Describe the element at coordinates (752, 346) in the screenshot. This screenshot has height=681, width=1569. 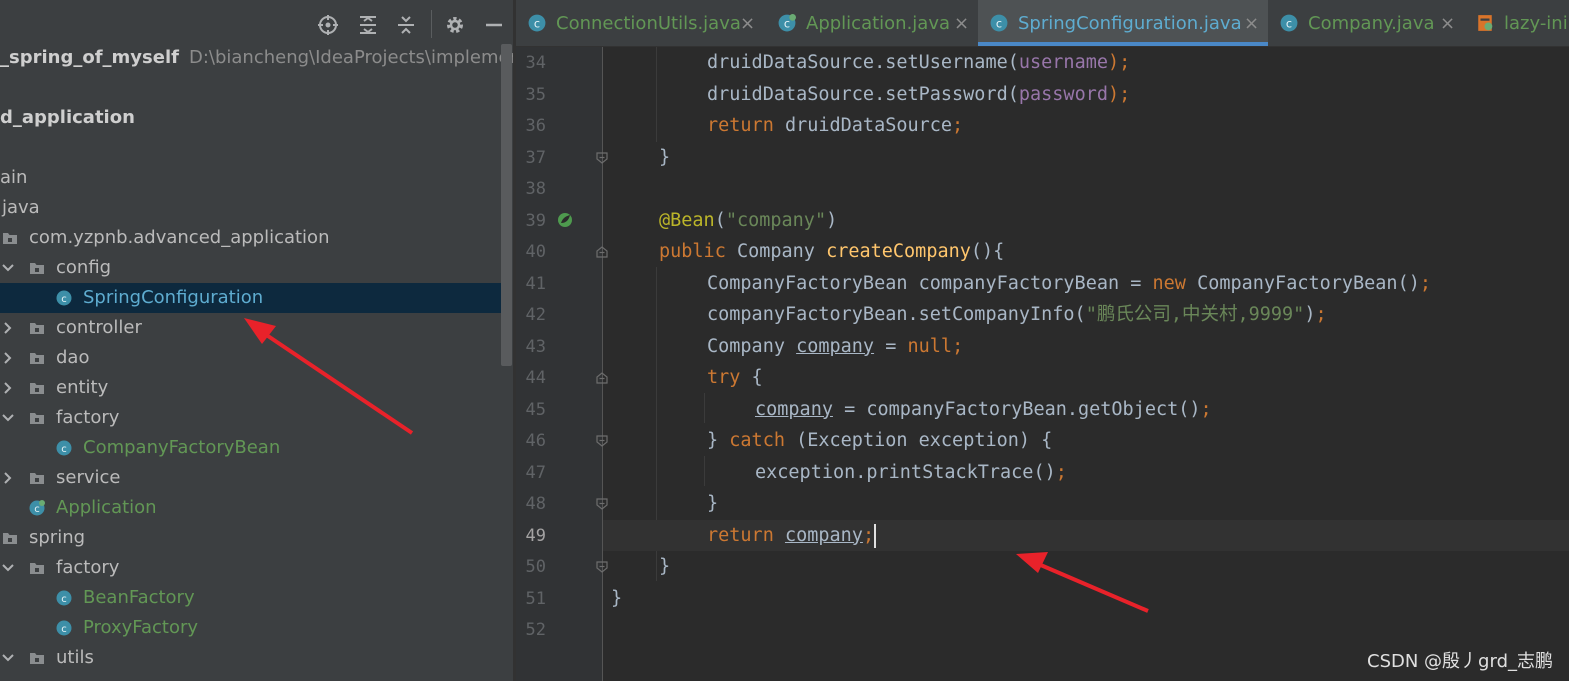
I see `code-text: Company` at that location.